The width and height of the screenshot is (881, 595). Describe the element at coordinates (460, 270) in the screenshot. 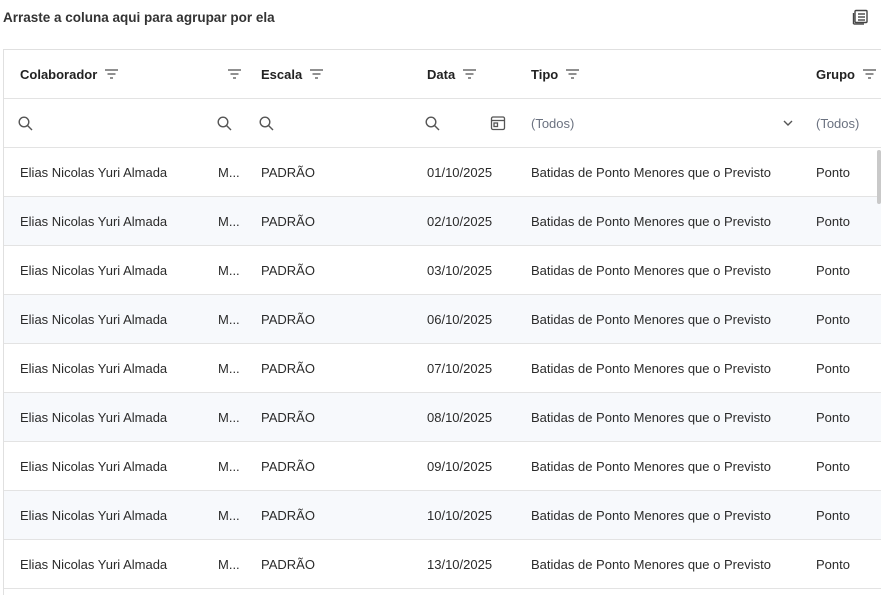

I see `cell-data: 03/10/2025` at that location.